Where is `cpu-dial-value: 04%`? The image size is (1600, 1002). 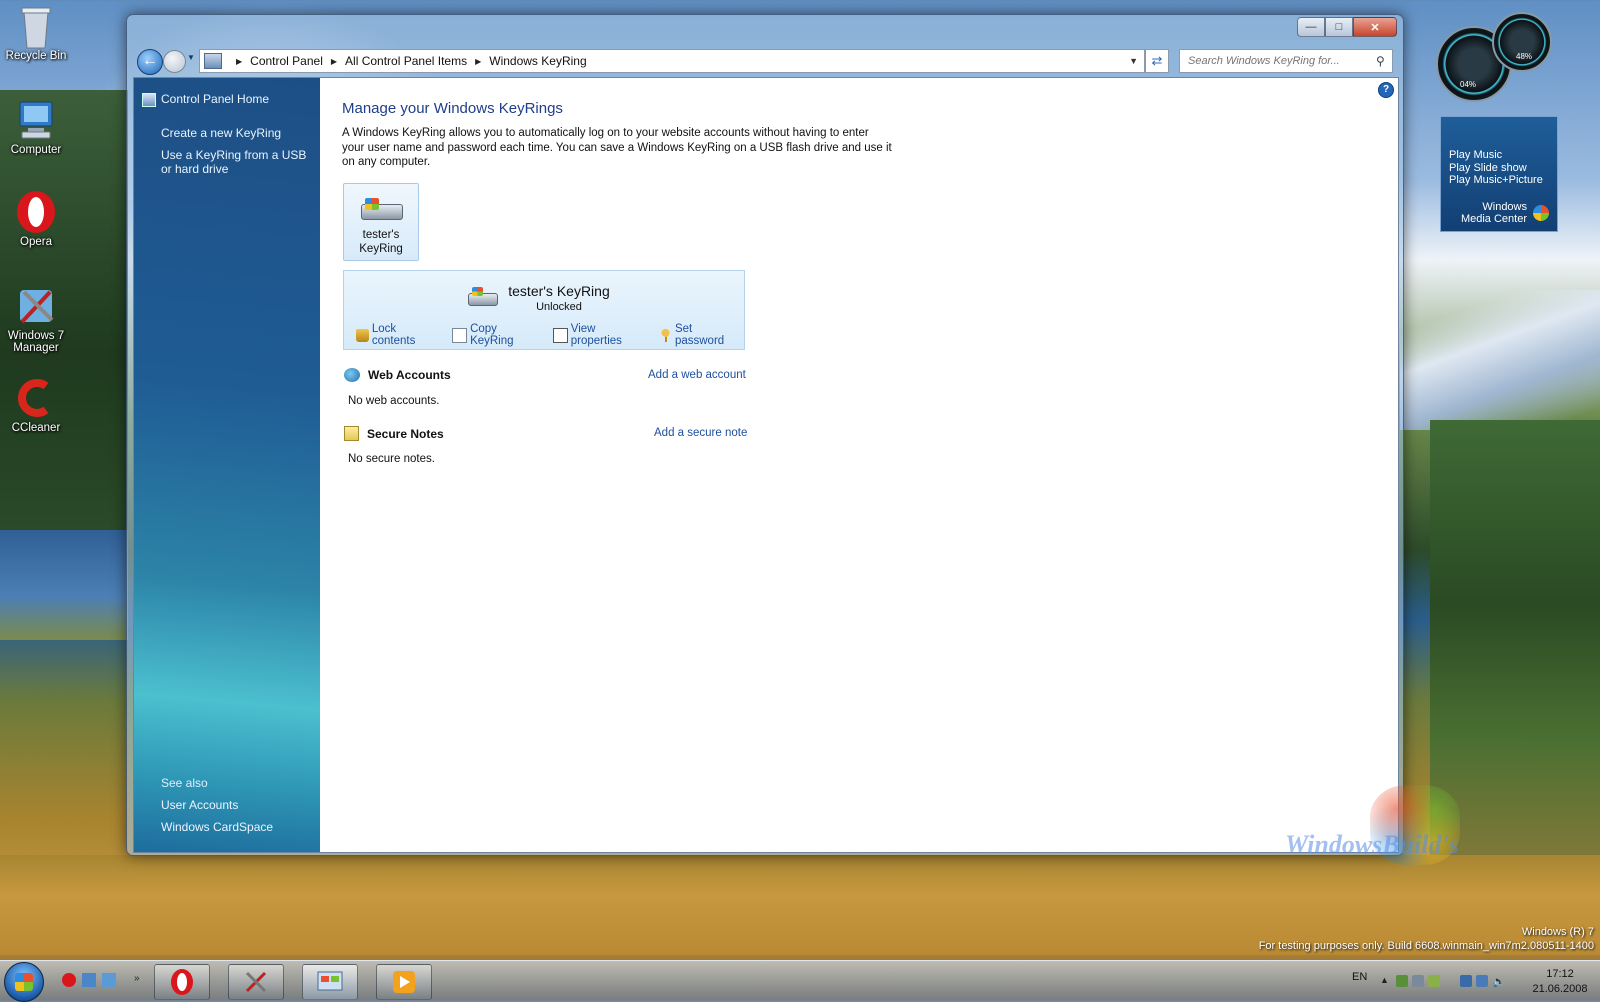
cpu-dial-value: 04% is located at coordinates (1468, 84).